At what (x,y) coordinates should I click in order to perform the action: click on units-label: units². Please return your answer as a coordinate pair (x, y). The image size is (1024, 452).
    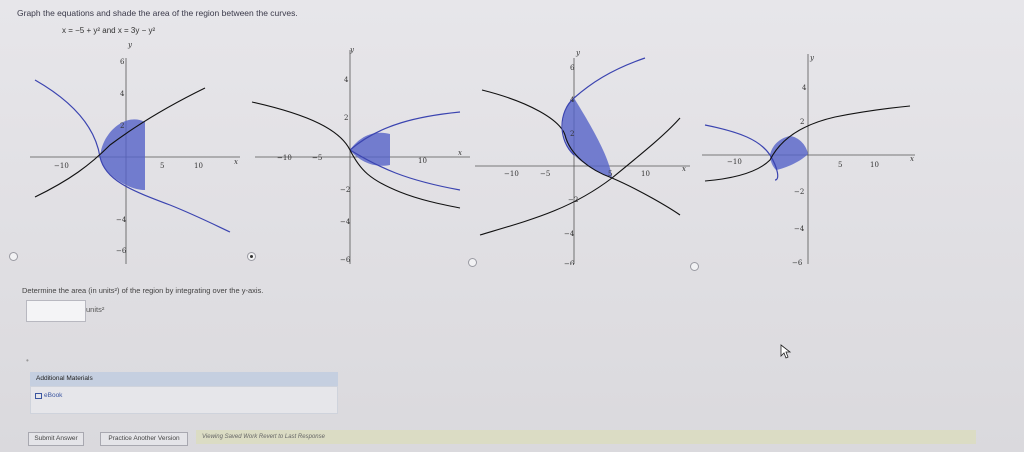
    Looking at the image, I should click on (95, 309).